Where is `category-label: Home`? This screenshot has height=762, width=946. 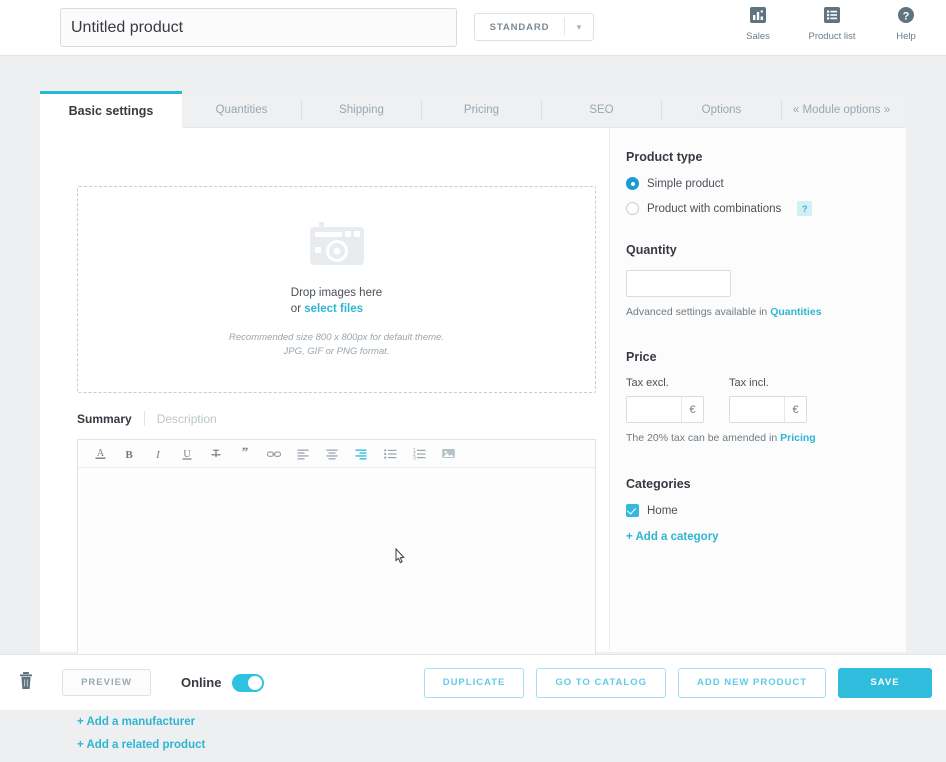 category-label: Home is located at coordinates (662, 511).